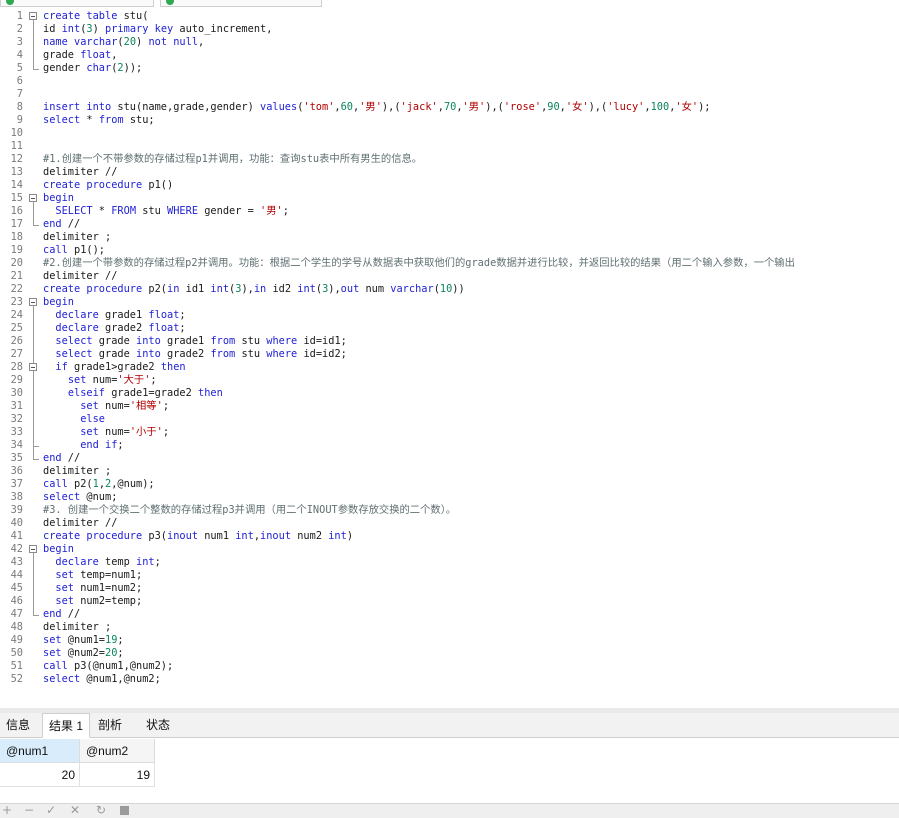  What do you see at coordinates (19, 29) in the screenshot?
I see `line-number: 2` at bounding box center [19, 29].